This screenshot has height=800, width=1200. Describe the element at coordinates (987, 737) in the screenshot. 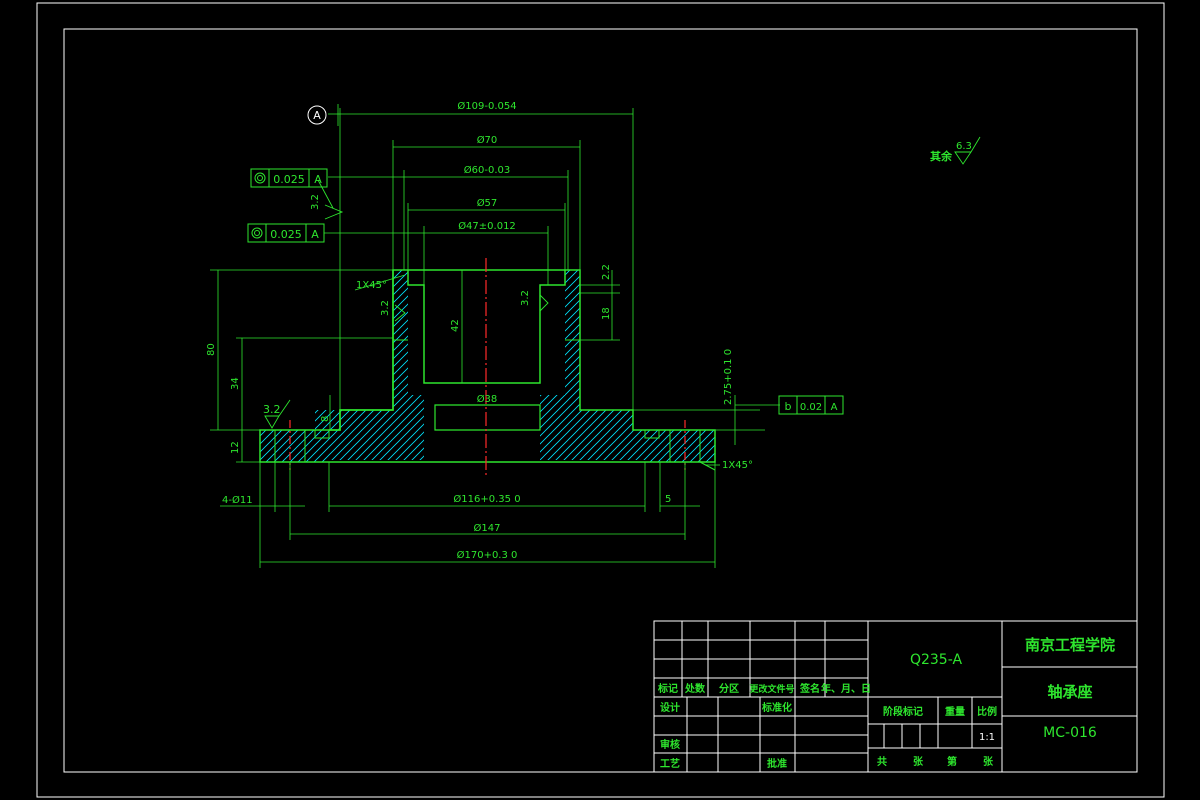

I see `svg-text: 1:1` at that location.